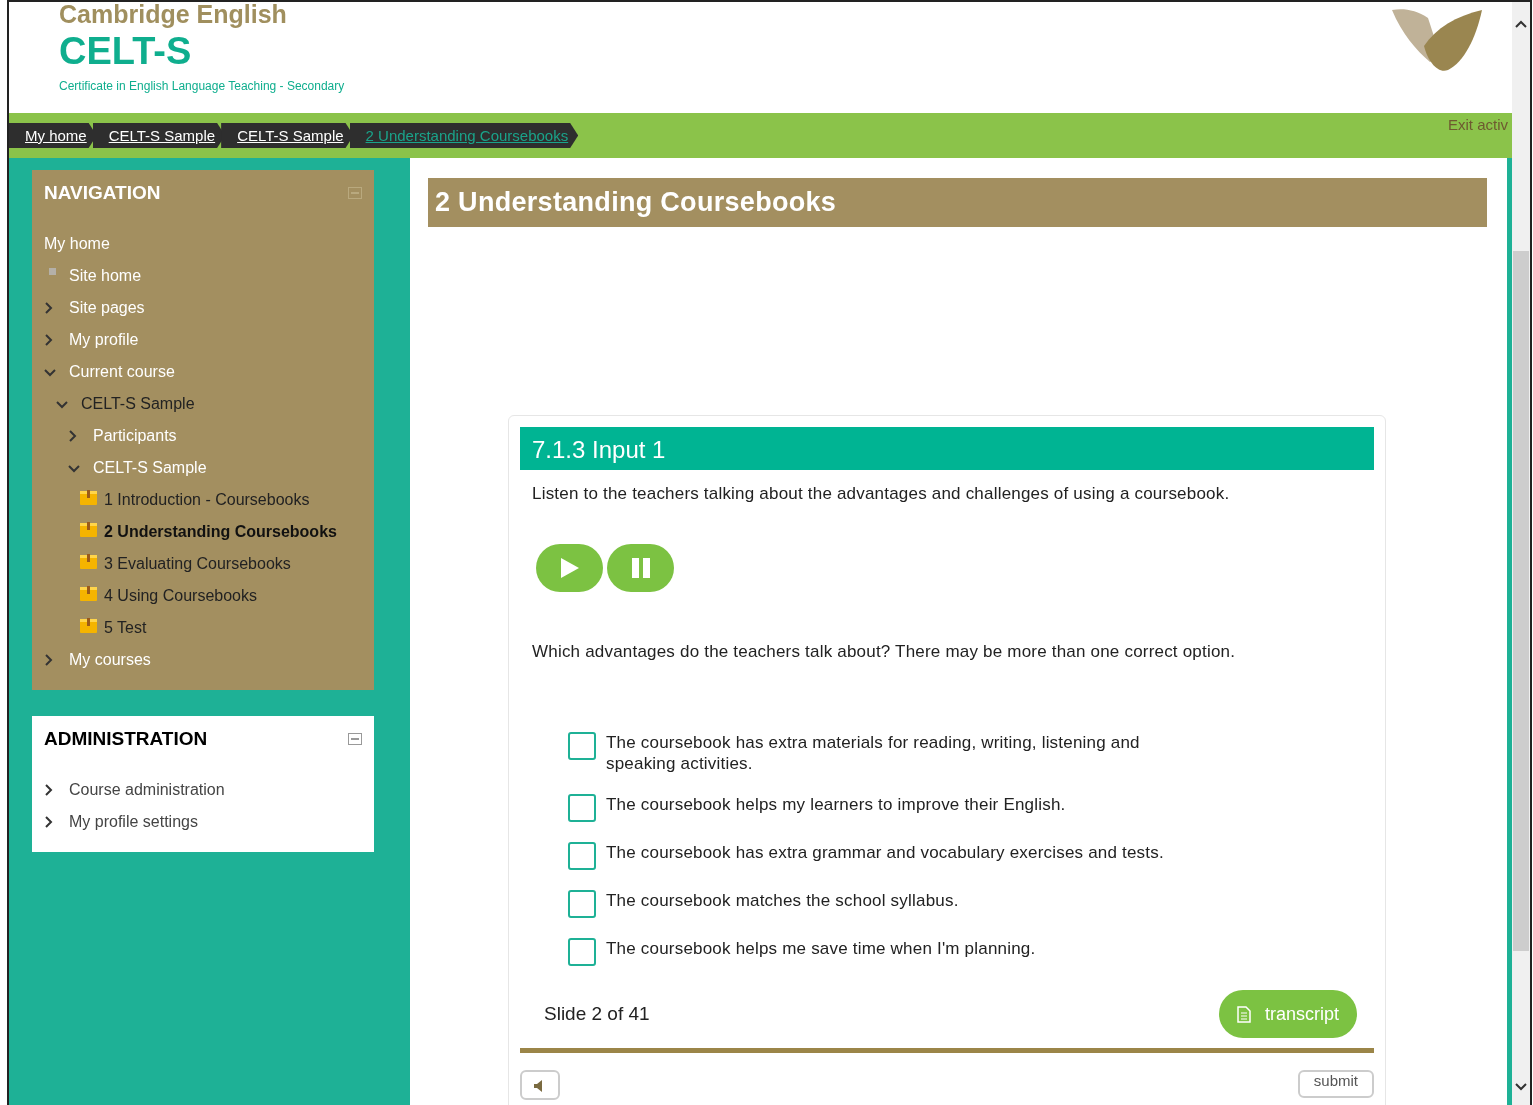 The height and width of the screenshot is (1105, 1533). What do you see at coordinates (202, 86) in the screenshot?
I see `product-subtitle: Certificate in English Language Teaching - Secondary` at bounding box center [202, 86].